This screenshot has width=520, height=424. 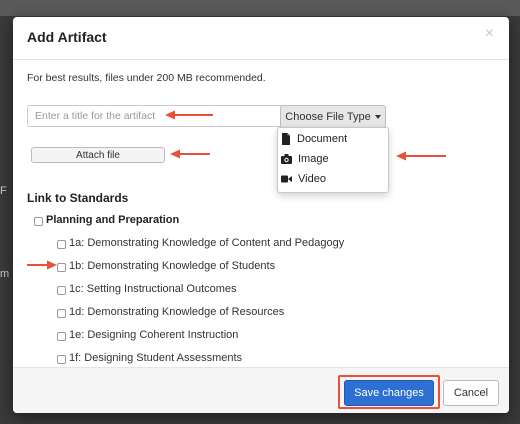 What do you see at coordinates (113, 220) in the screenshot?
I see `planning-preparation-label: Planning and Preparation` at bounding box center [113, 220].